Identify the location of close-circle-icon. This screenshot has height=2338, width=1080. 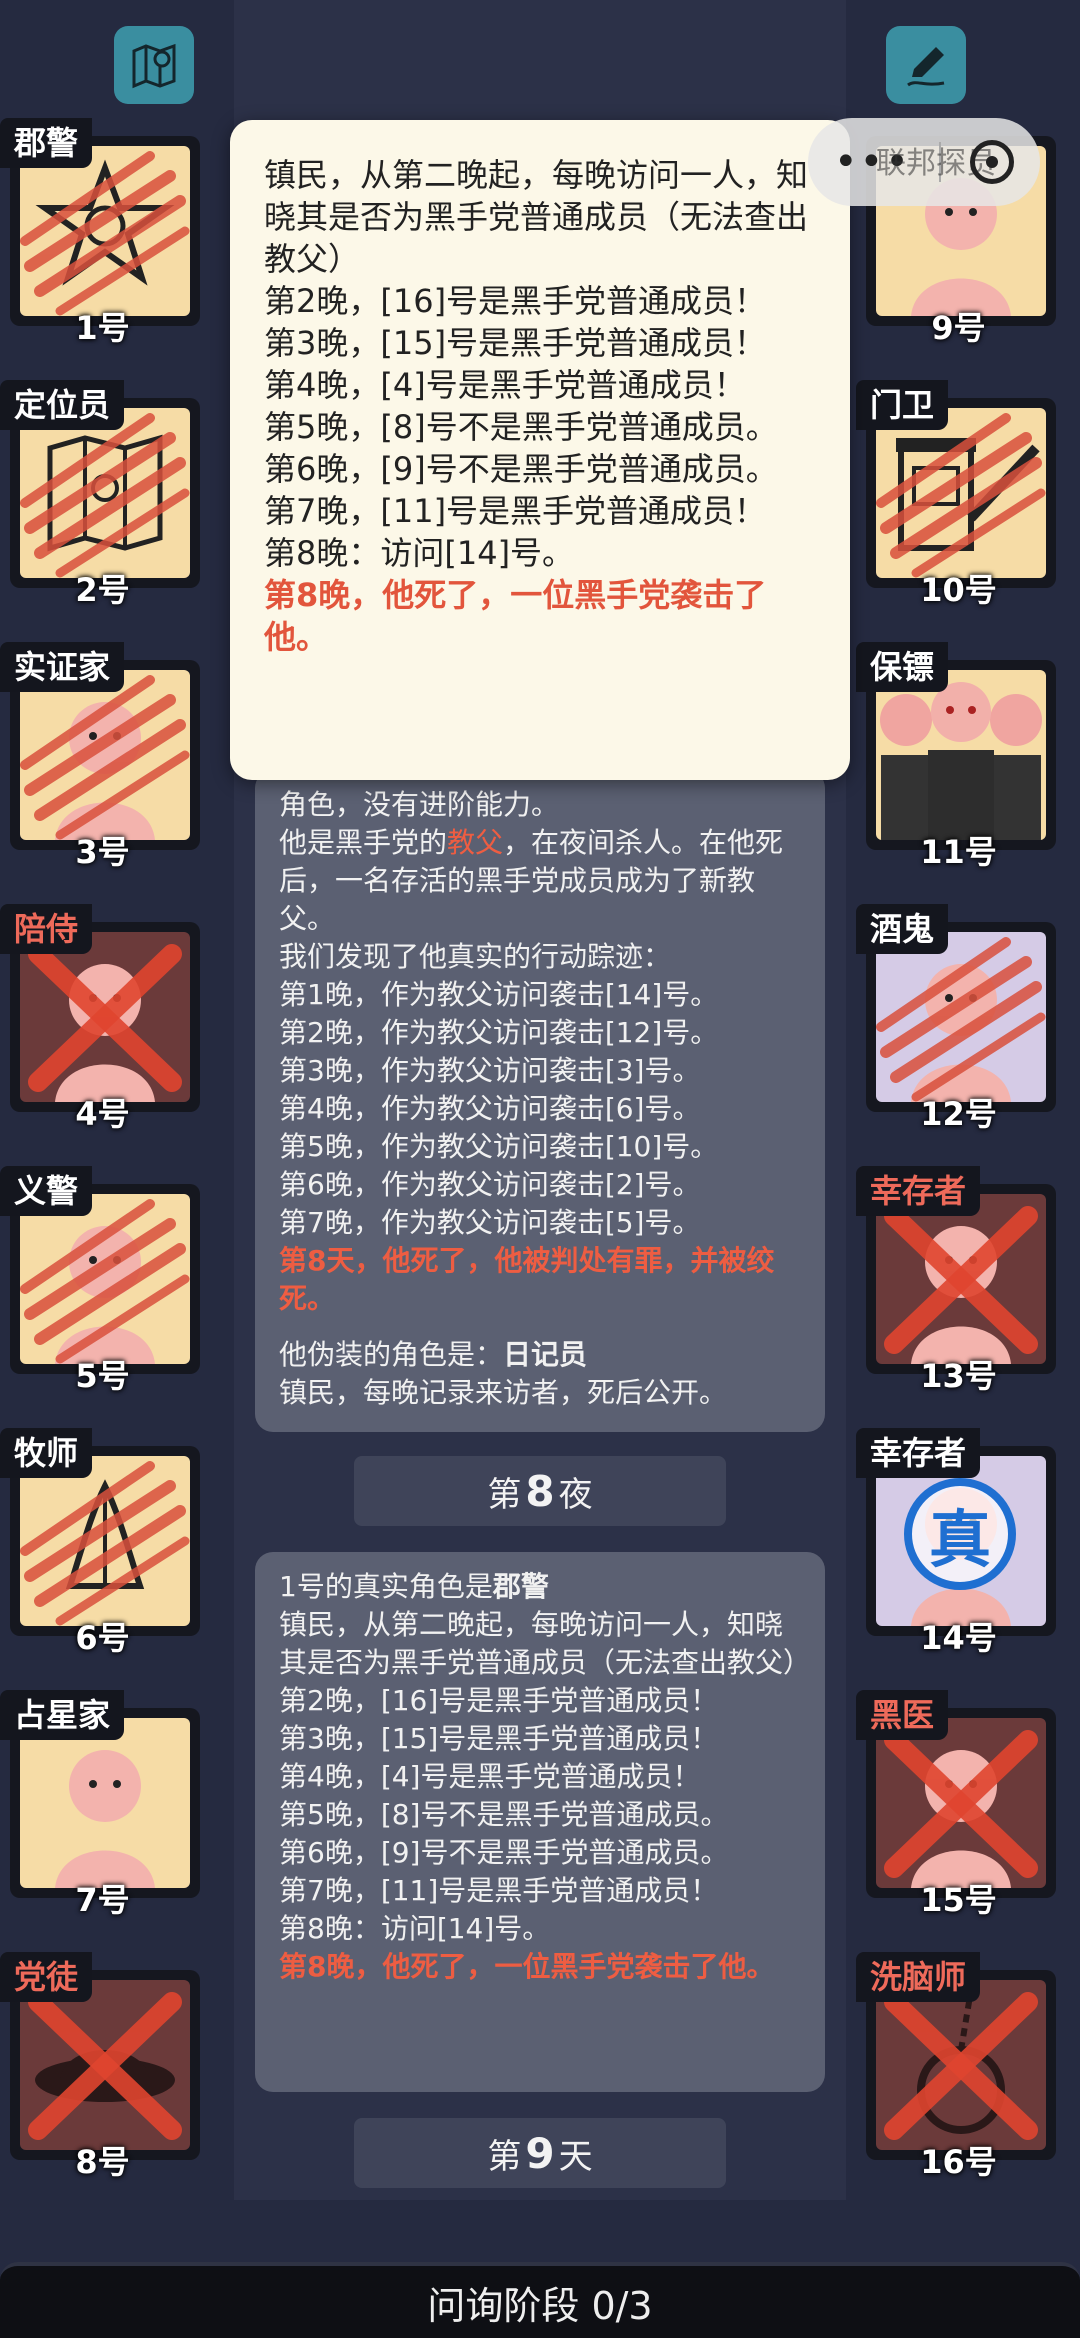
(992, 162).